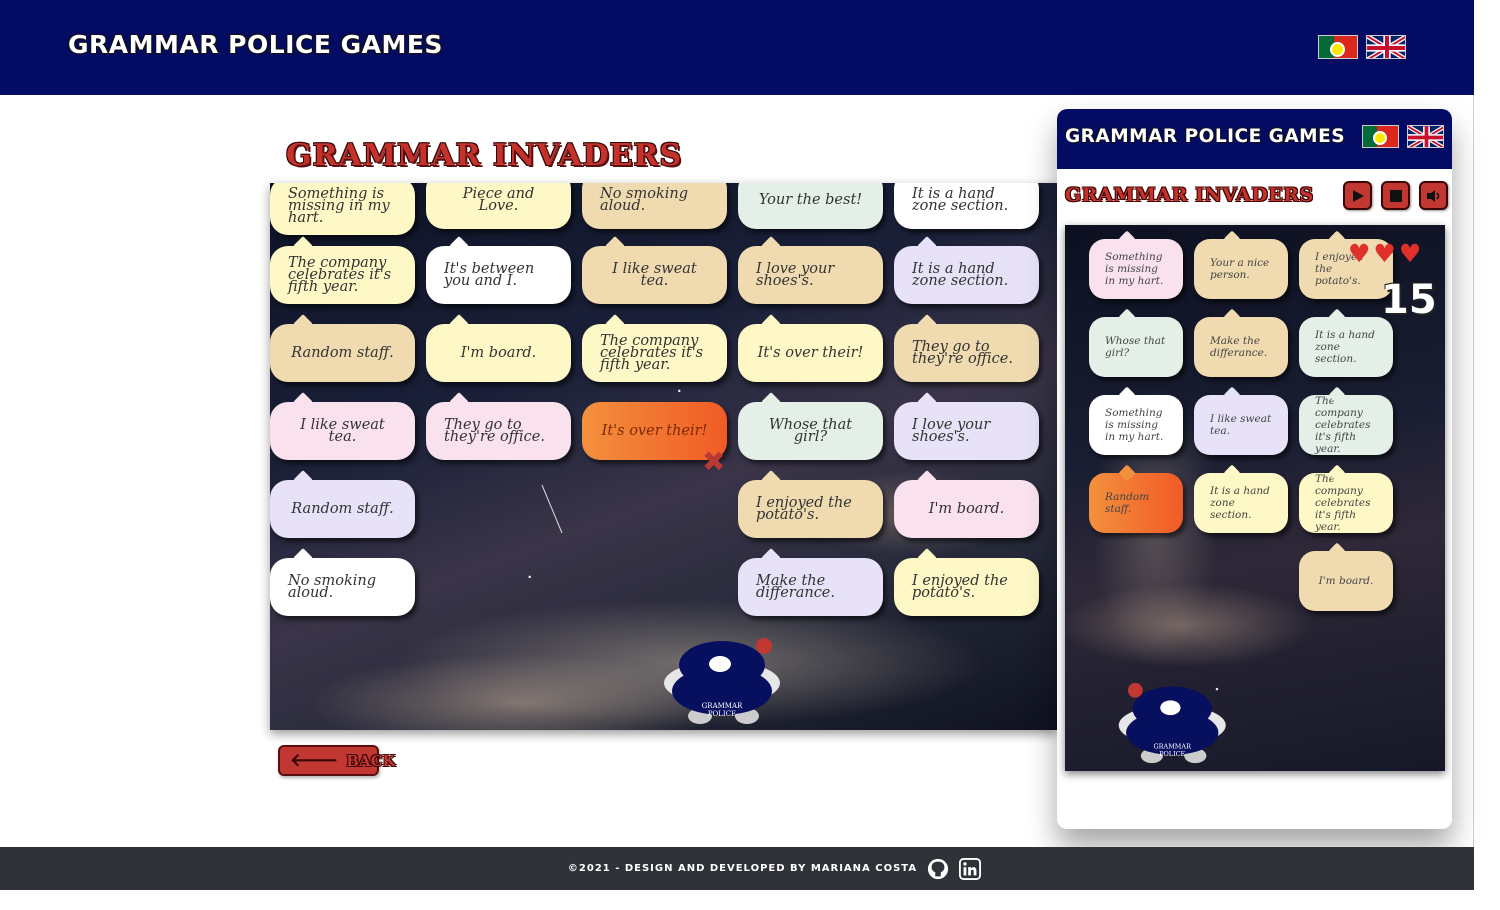 Image resolution: width=1500 pixels, height=910 pixels. What do you see at coordinates (1136, 498) in the screenshot?
I see `word-bubble-selected: Random staff.` at bounding box center [1136, 498].